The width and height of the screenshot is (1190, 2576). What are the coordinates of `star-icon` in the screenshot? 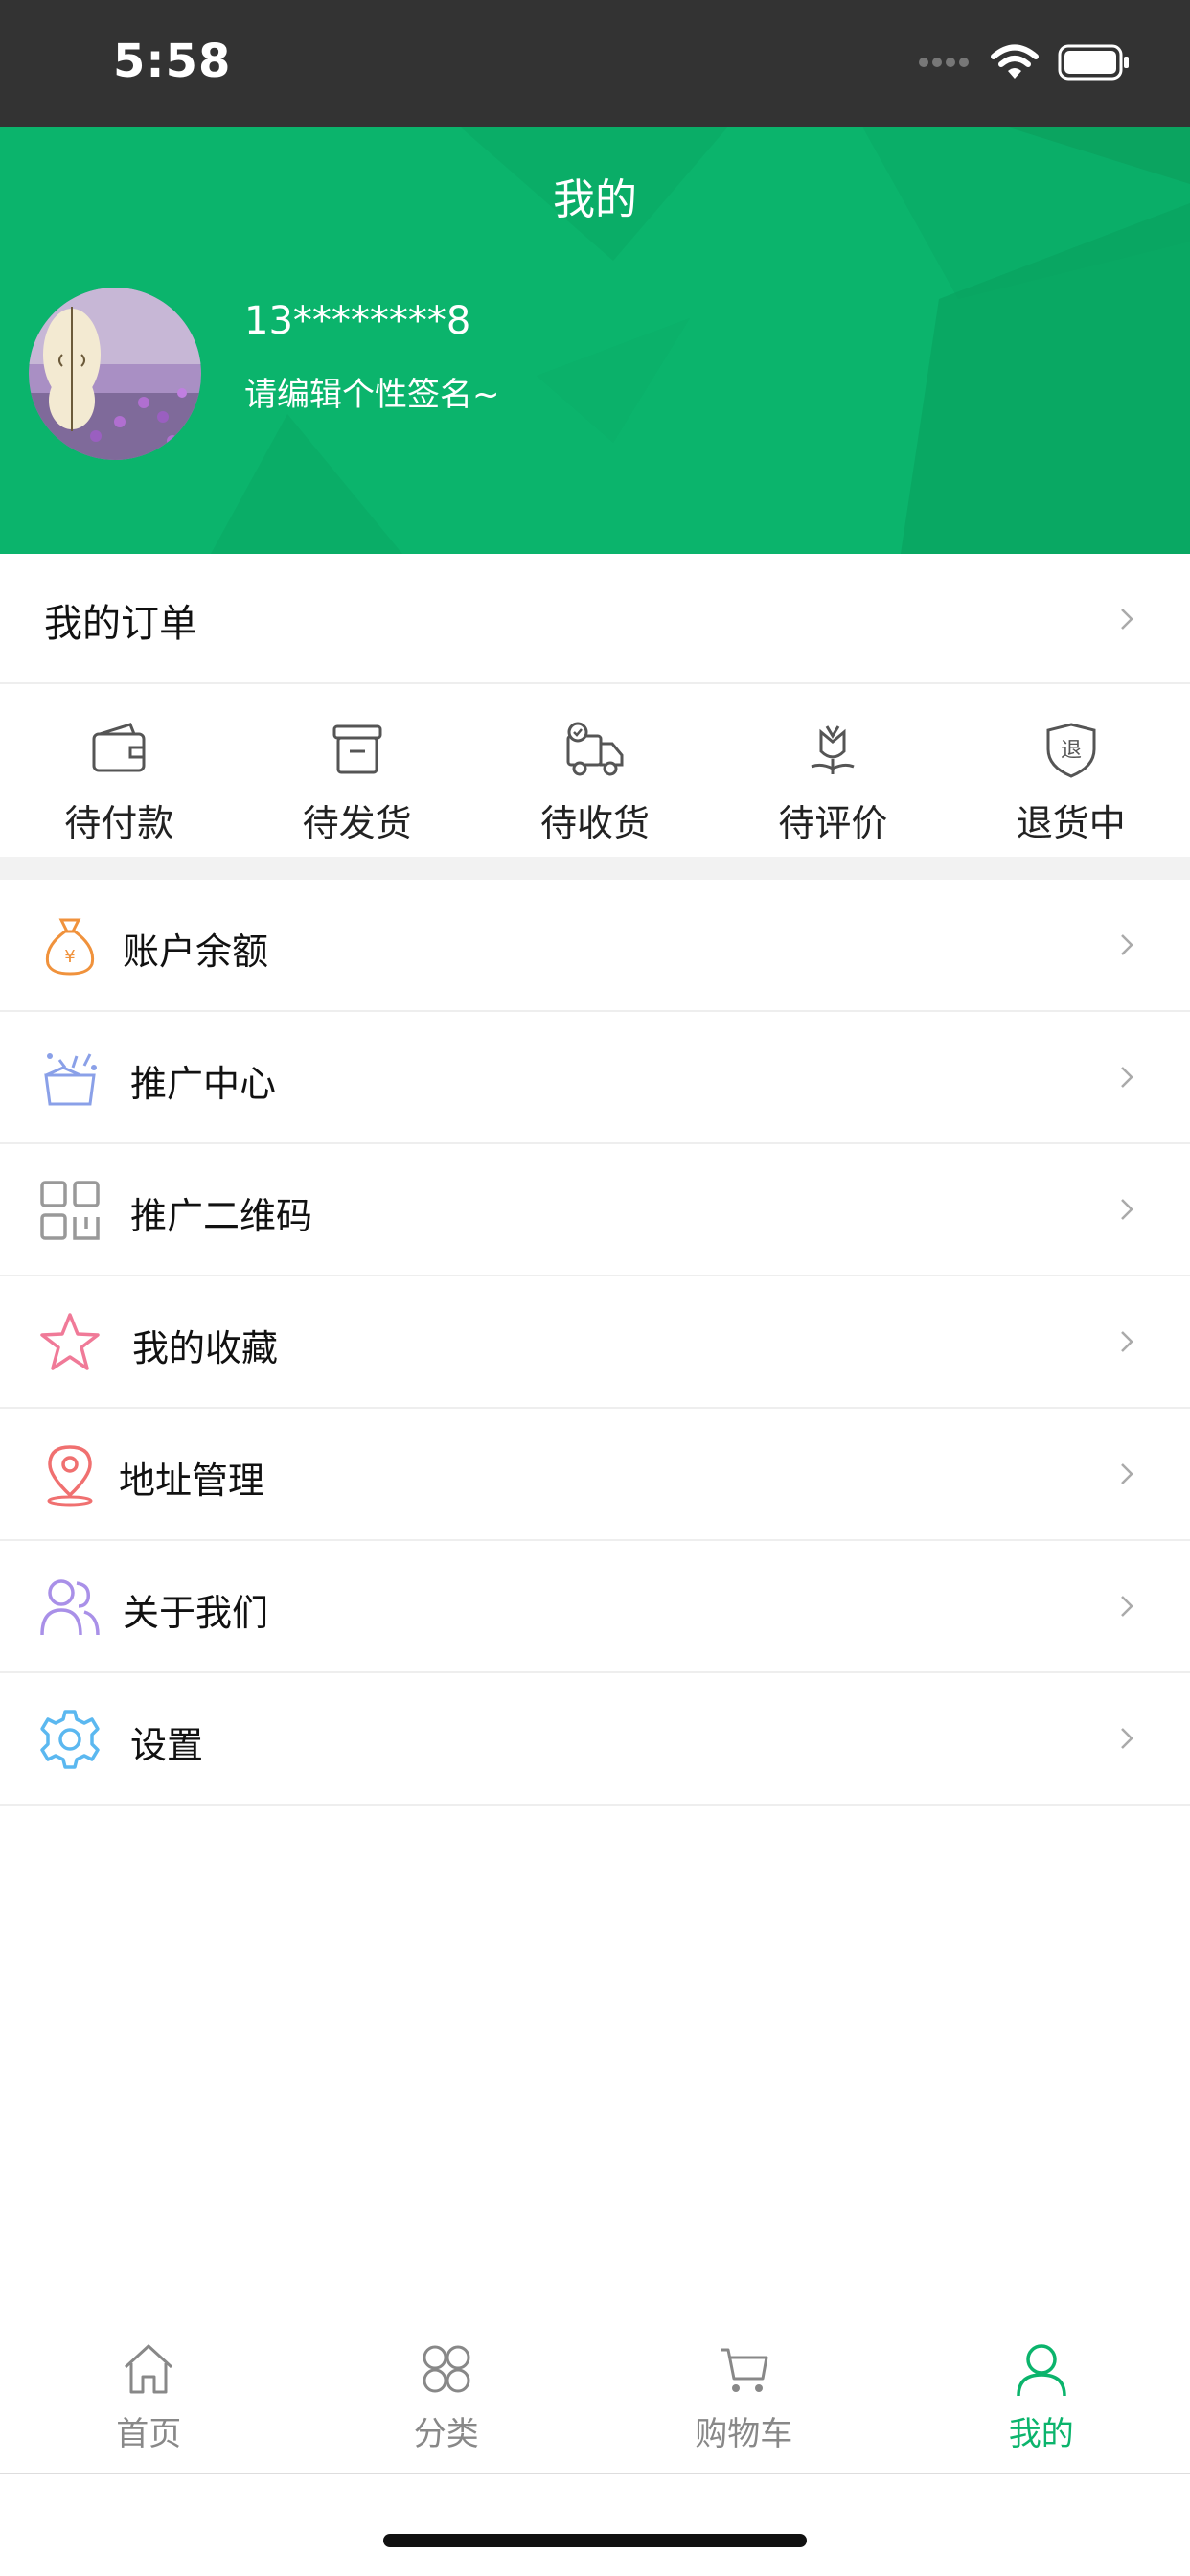 It's located at (70, 1341).